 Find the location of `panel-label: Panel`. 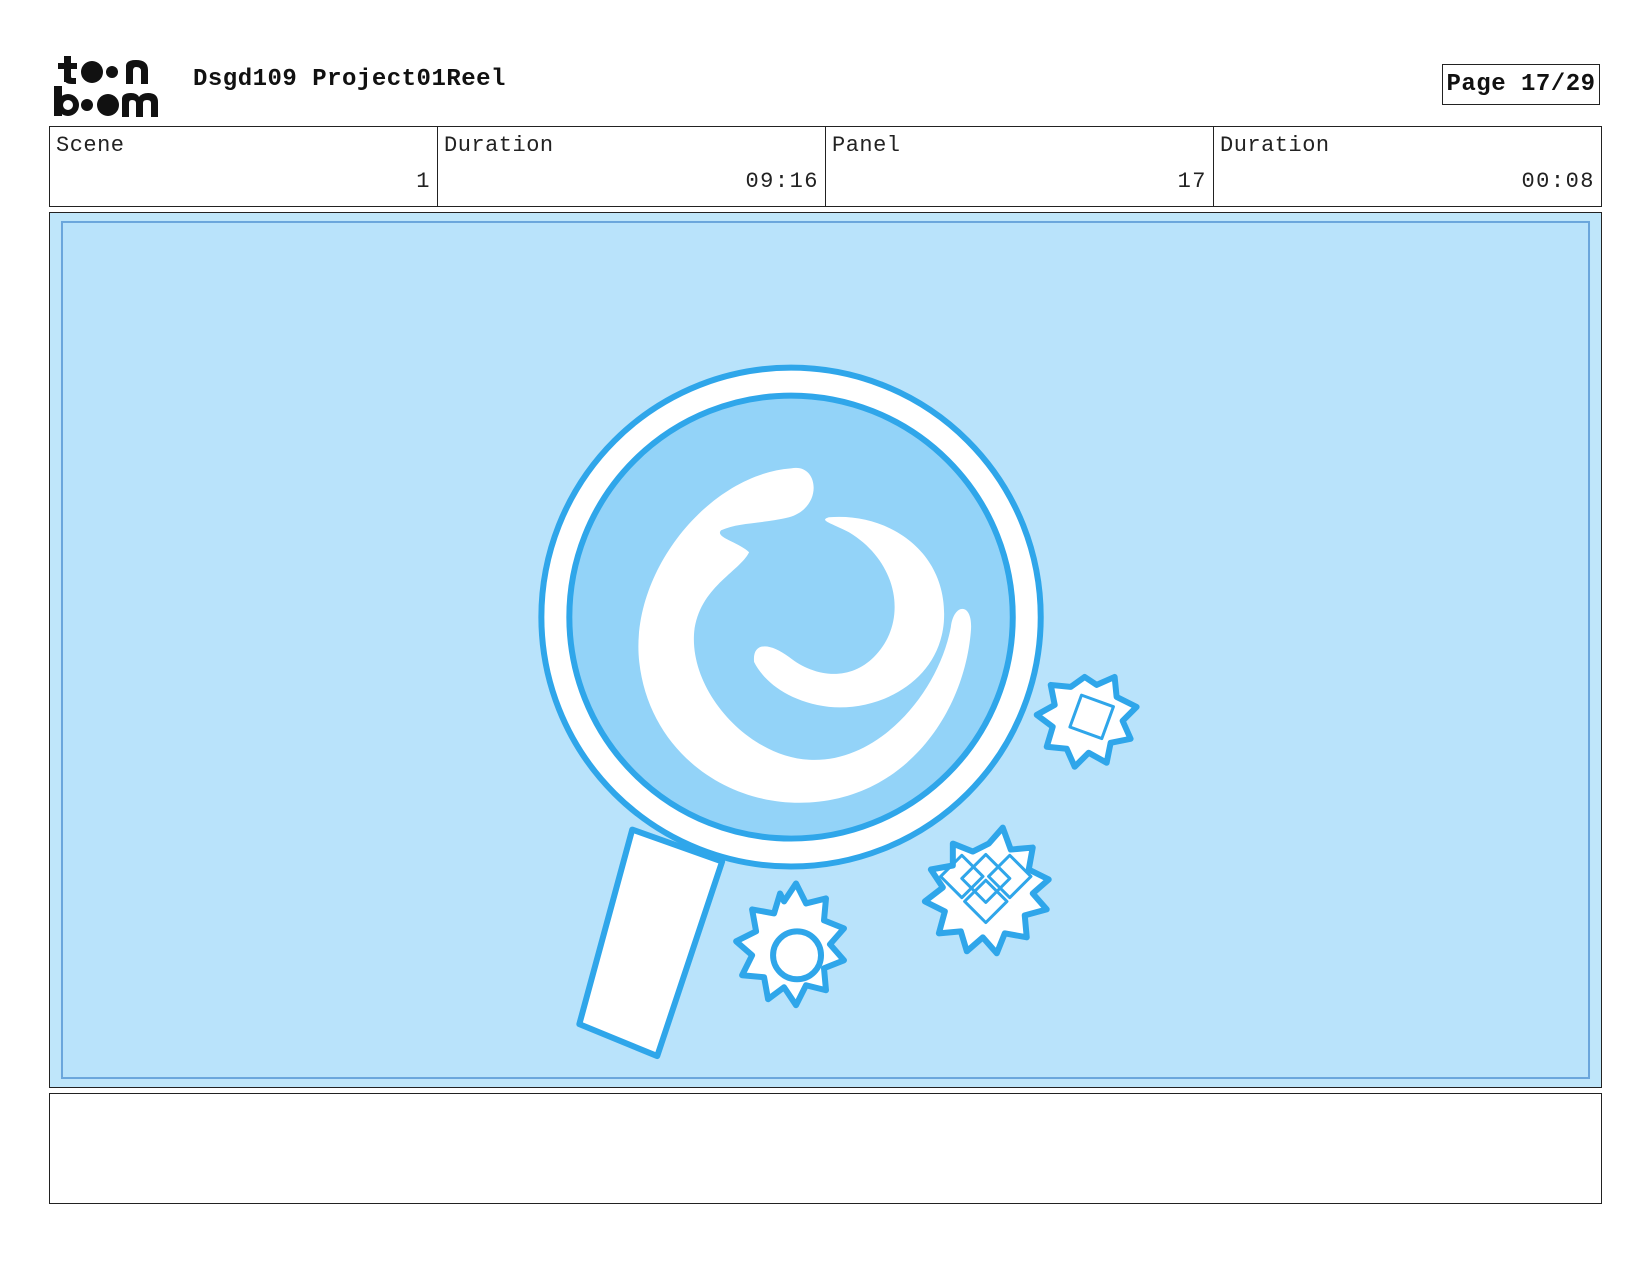

panel-label: Panel is located at coordinates (866, 145).